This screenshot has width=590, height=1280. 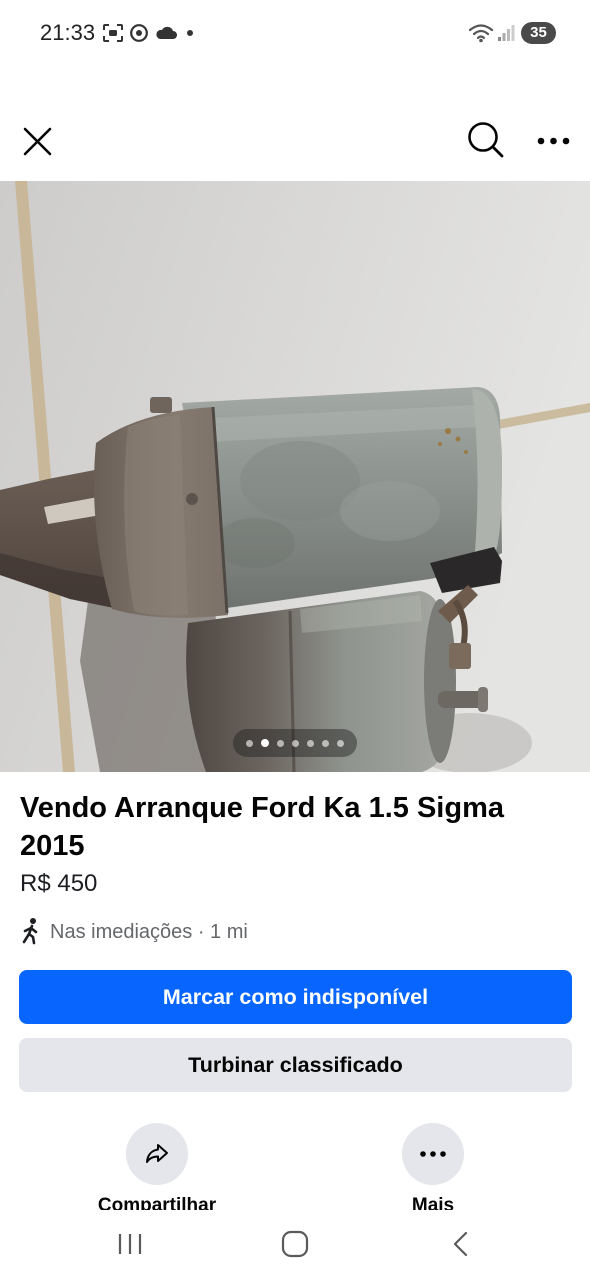 I want to click on photo-pagination, so click(x=295, y=743).